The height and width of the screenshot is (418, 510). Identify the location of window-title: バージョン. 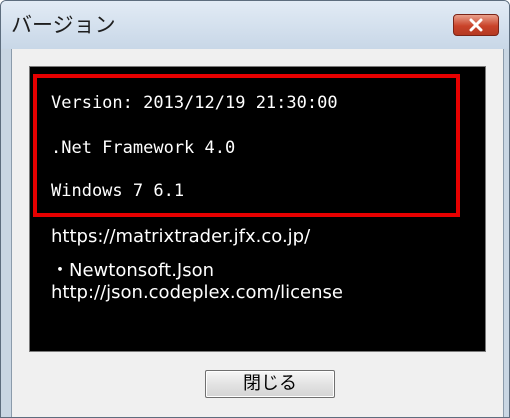
(63, 25).